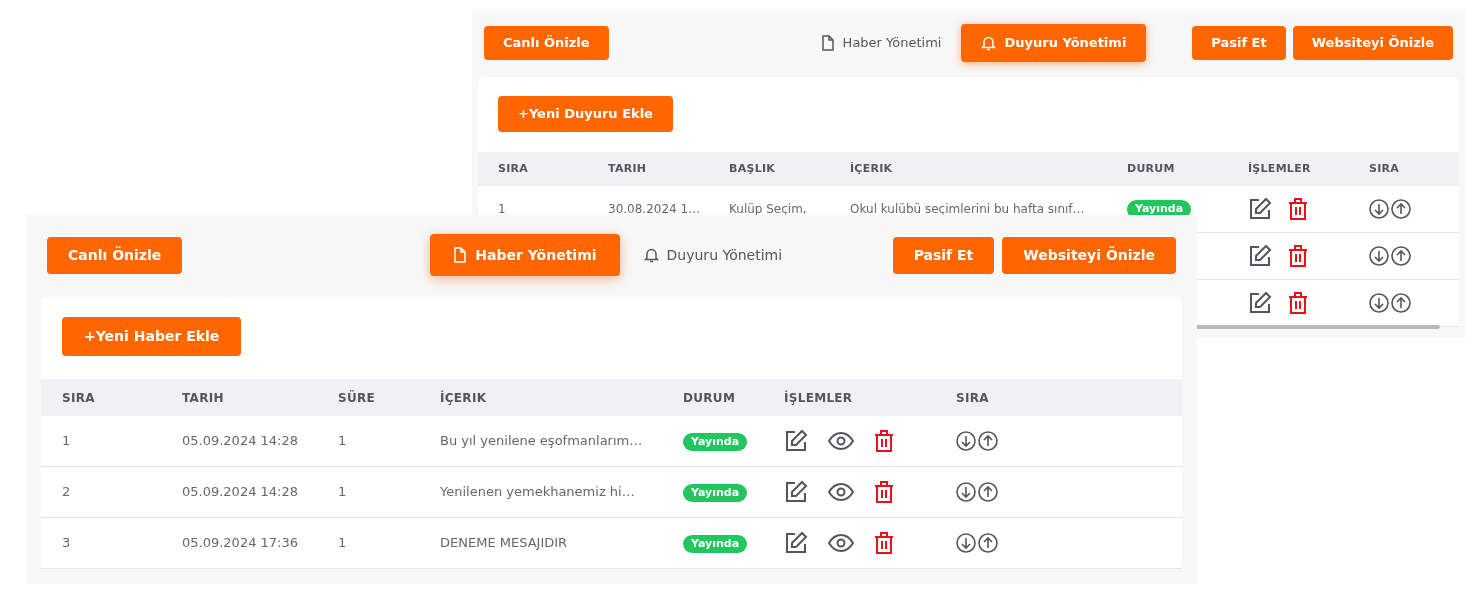 This screenshot has height=600, width=1480. Describe the element at coordinates (152, 336) in the screenshot. I see `add-button: +Yeni Haber Ekle` at that location.